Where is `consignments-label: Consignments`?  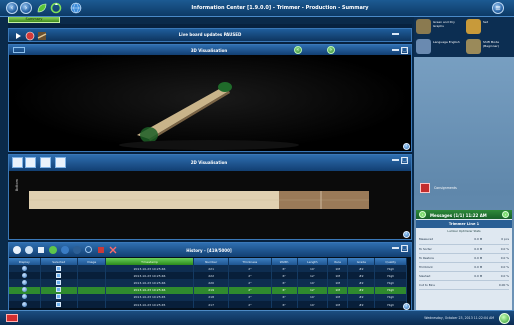 consignments-label: Consignments is located at coordinates (445, 188).